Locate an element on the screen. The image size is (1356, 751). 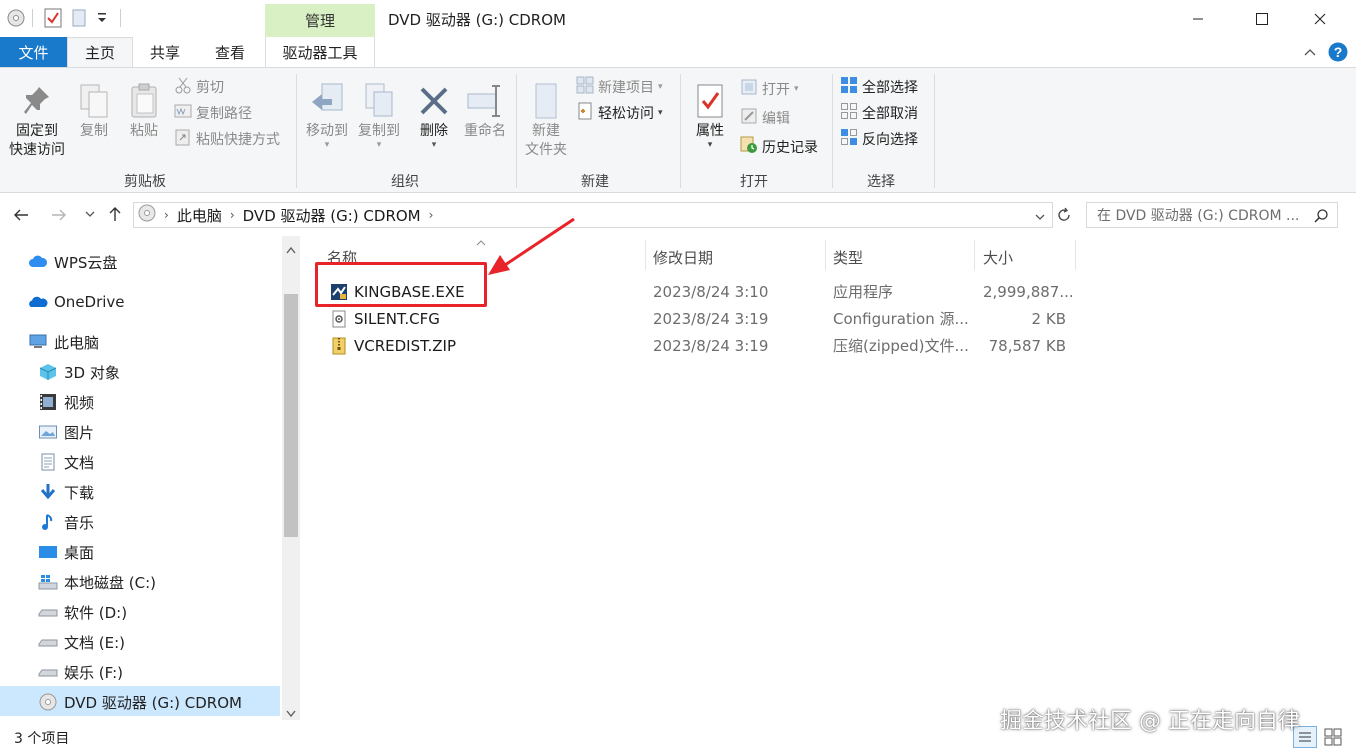
nav-item-drive-f: 娱乐 (F:) is located at coordinates (80, 672).